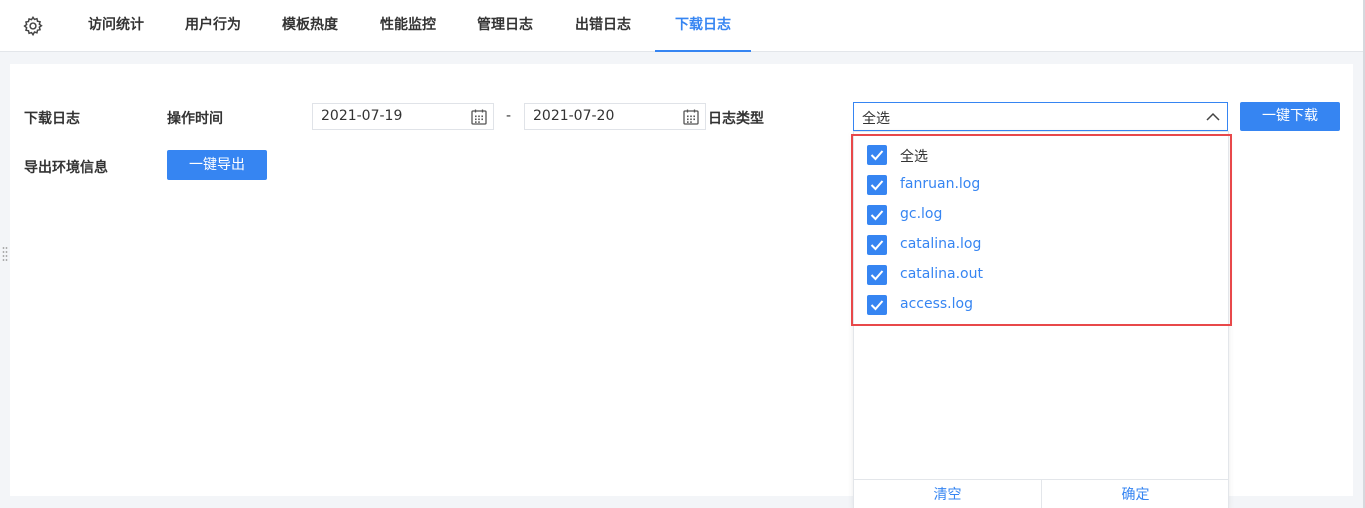 This screenshot has width=1365, height=508. What do you see at coordinates (940, 184) in the screenshot?
I see `option-label: fanruan.log` at bounding box center [940, 184].